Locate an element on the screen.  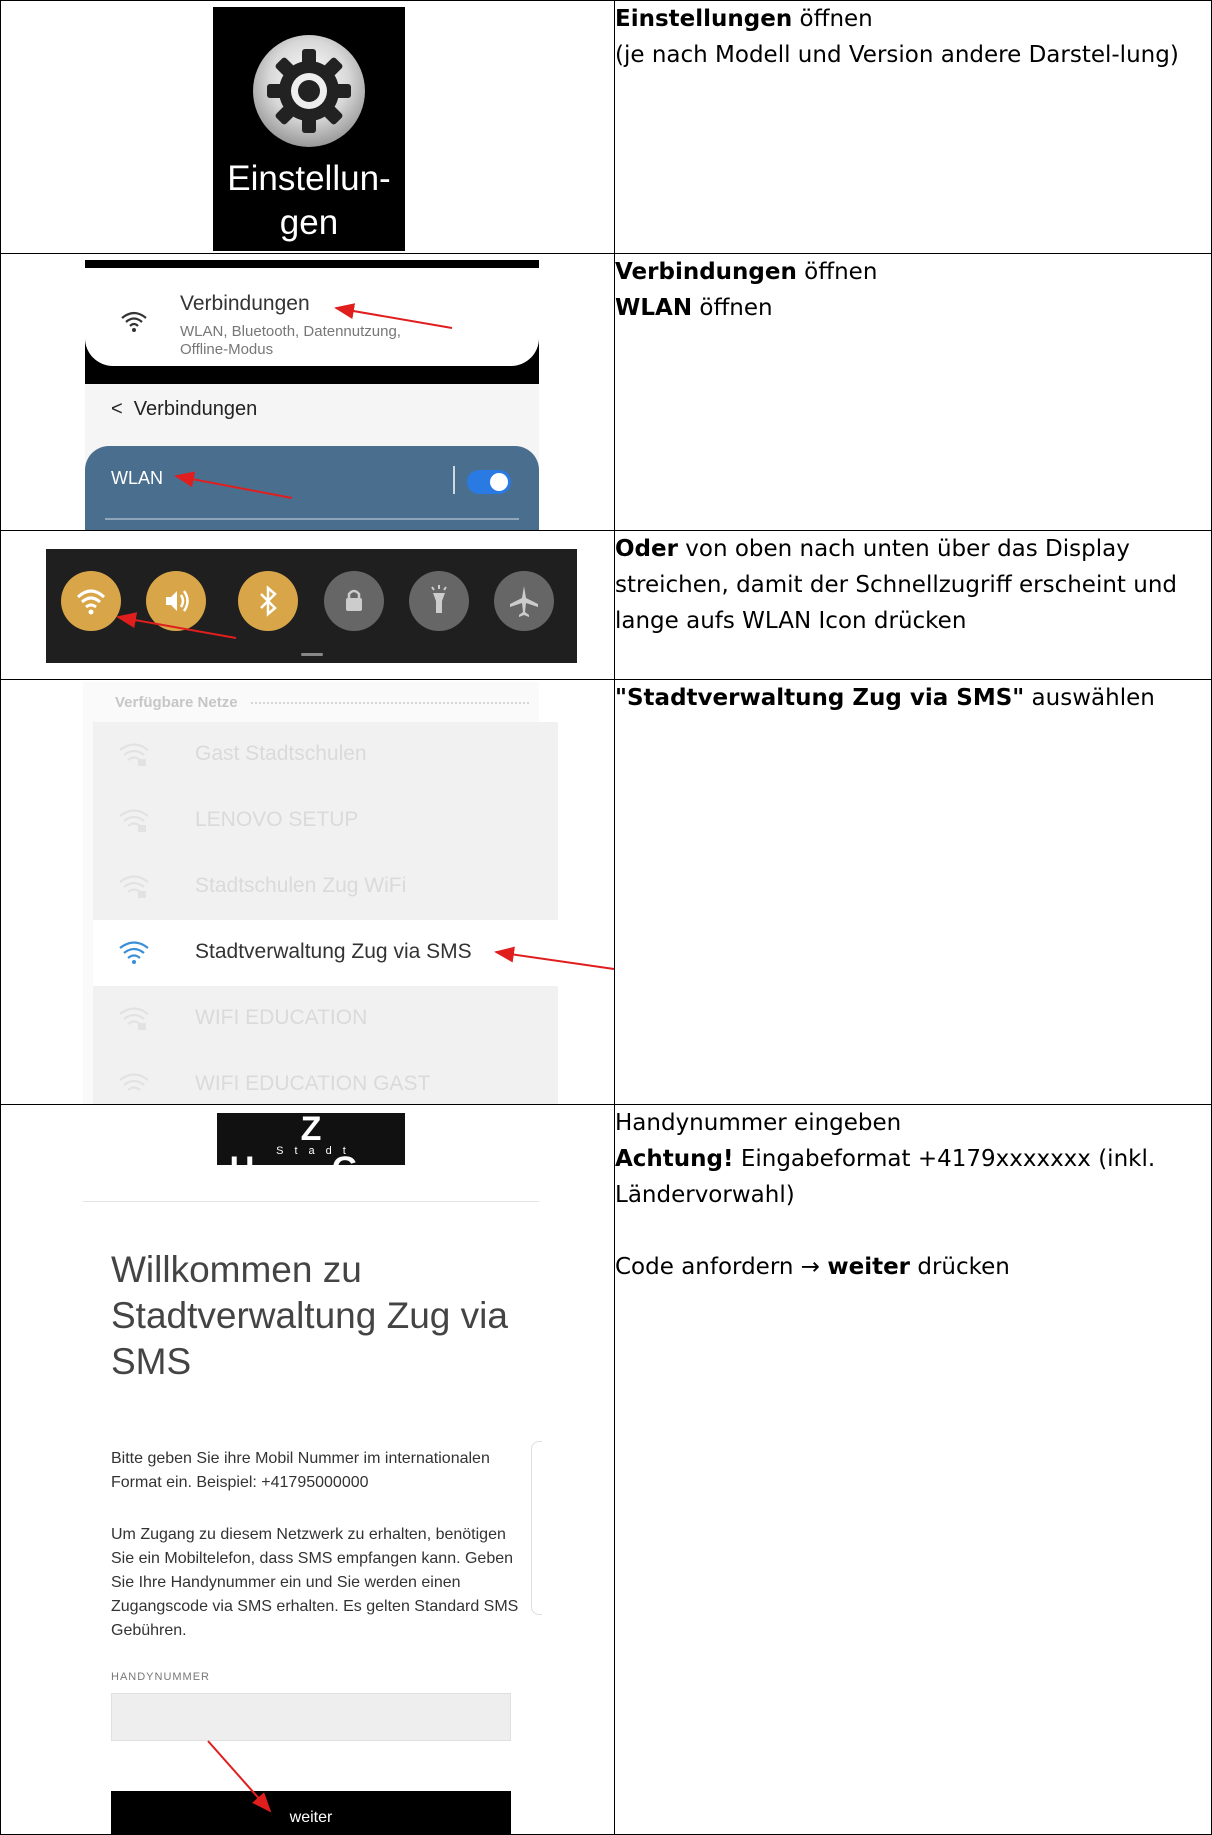
volume-icon is located at coordinates (177, 601).